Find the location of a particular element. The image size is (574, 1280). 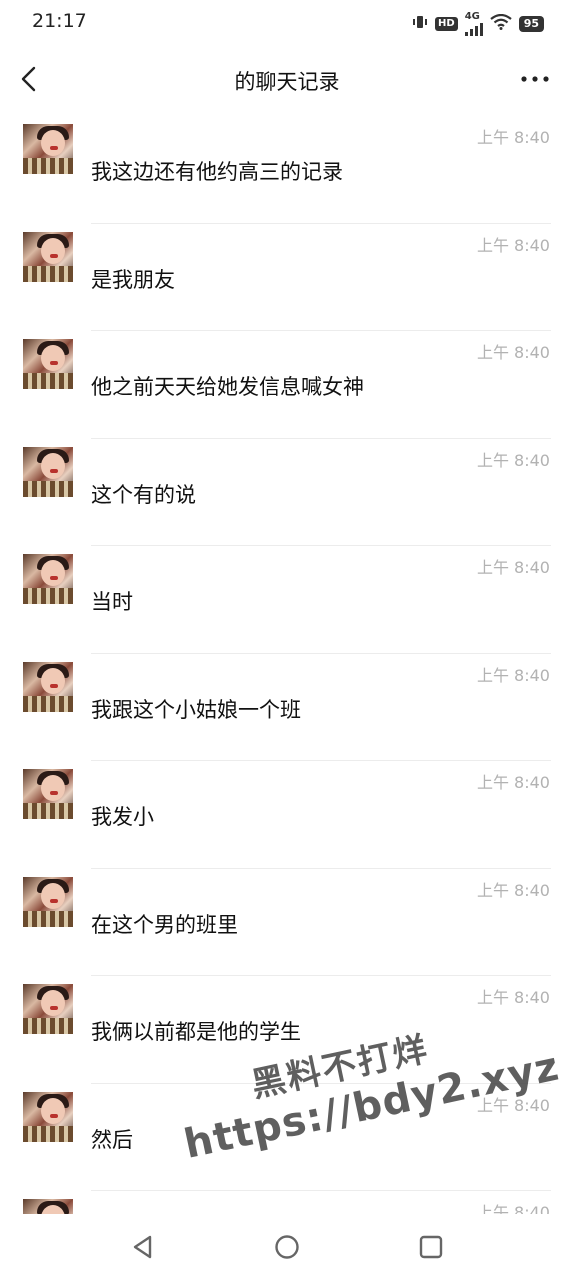

message-text: 我跟这个小姑娘一个班 is located at coordinates (196, 709).